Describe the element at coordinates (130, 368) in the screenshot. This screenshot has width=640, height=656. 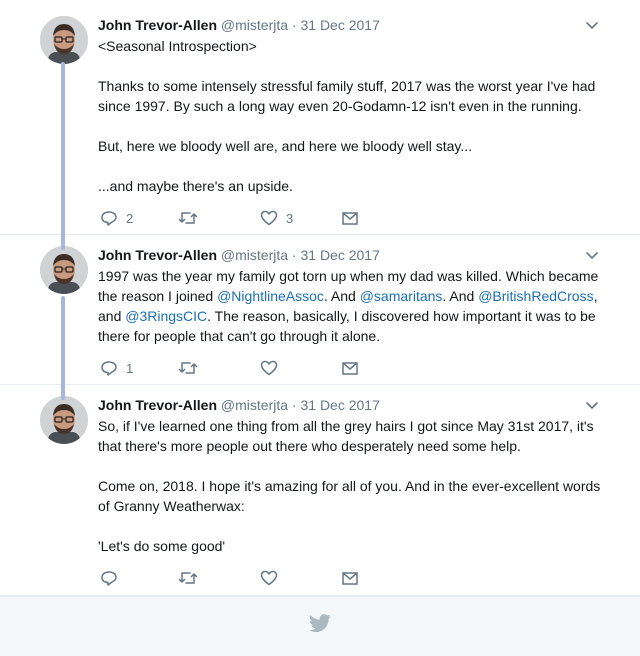
I see `reply-count: 1` at that location.